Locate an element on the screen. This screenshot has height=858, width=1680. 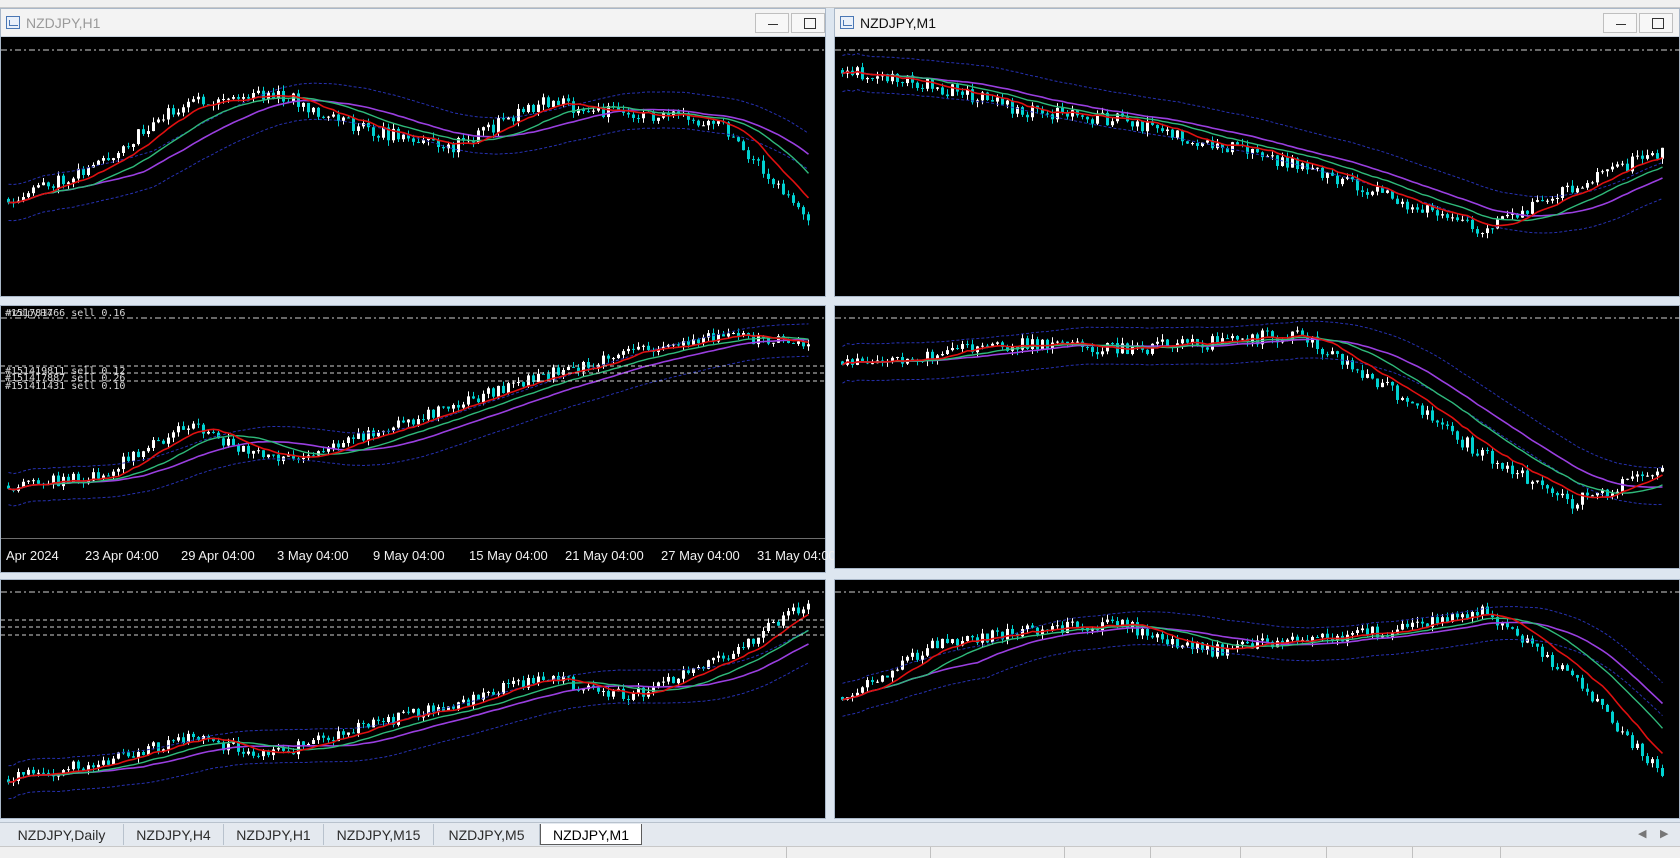
chart-window-titlebar: NZDJPY,H1 is located at coordinates (413, 23).